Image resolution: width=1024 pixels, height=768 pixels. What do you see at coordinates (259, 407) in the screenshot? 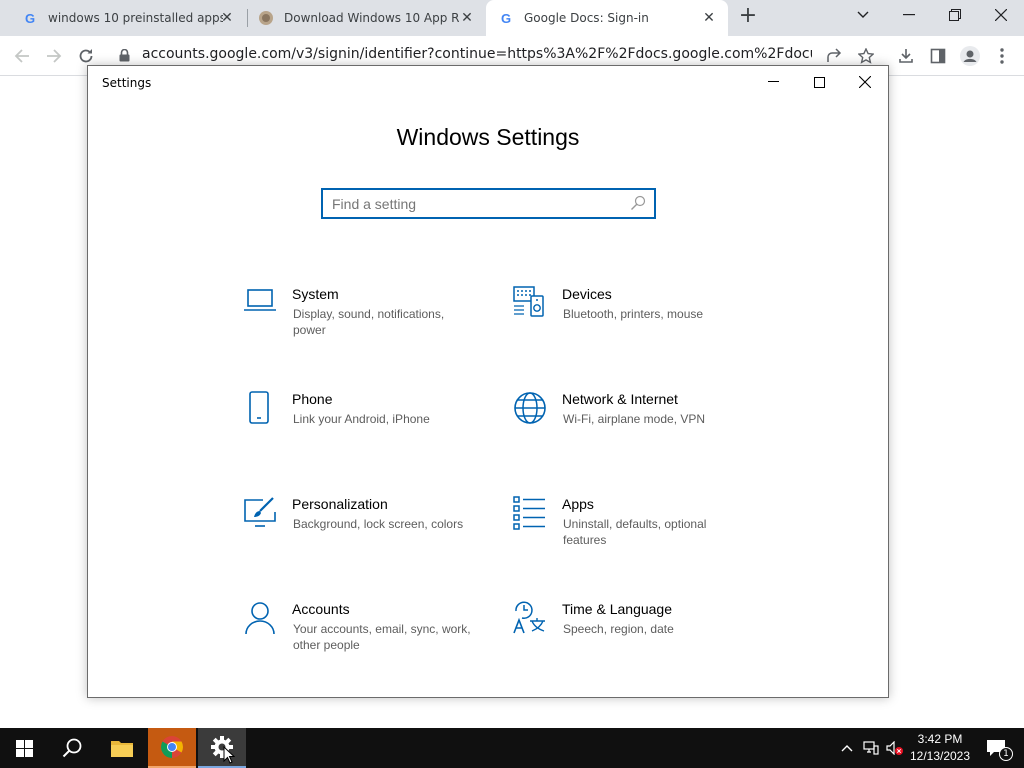
I see `phone-icon` at bounding box center [259, 407].